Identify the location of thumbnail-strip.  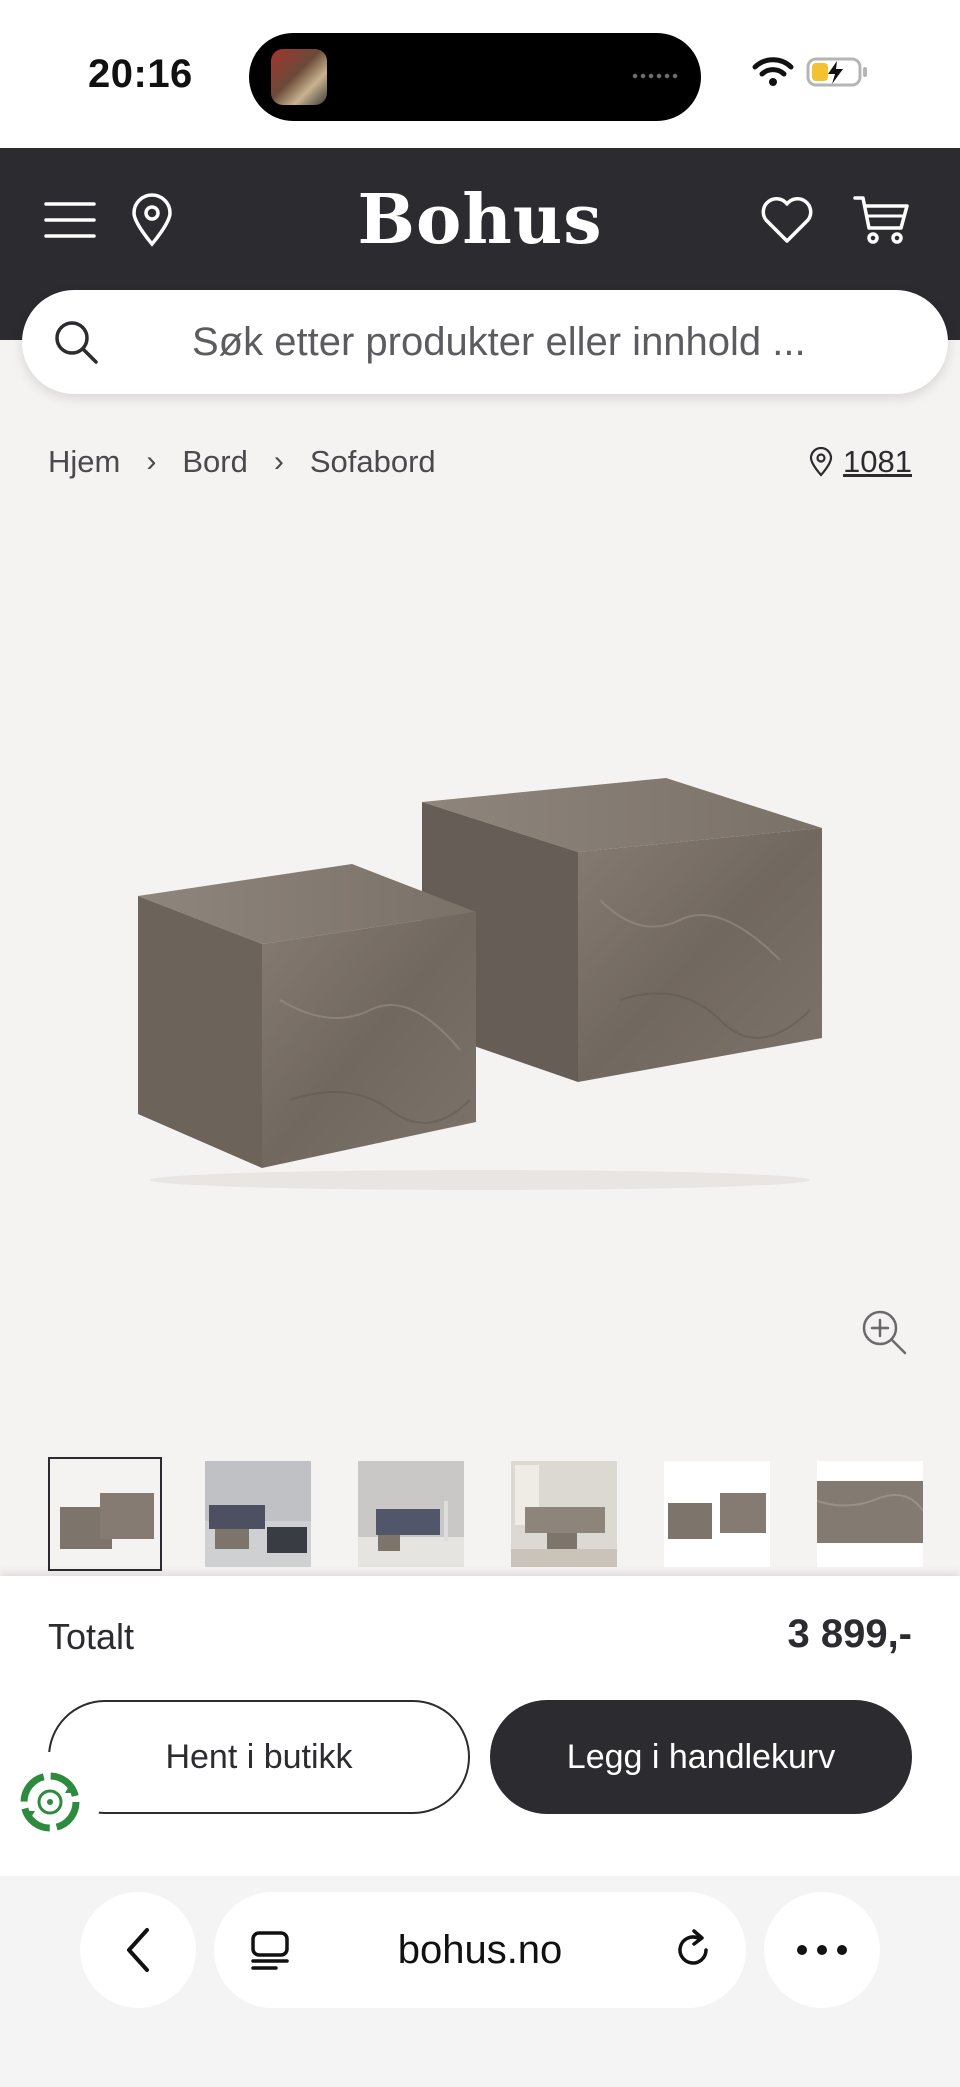
(504, 1515).